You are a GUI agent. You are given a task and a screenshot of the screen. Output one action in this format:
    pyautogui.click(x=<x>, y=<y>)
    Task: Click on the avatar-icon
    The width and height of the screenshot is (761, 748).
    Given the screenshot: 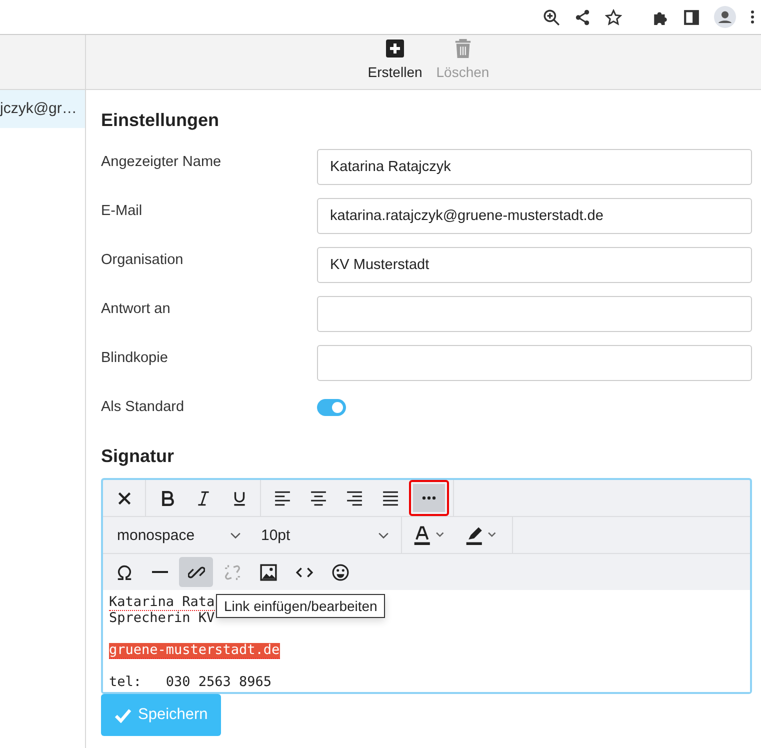 What is the action you would take?
    pyautogui.click(x=725, y=17)
    